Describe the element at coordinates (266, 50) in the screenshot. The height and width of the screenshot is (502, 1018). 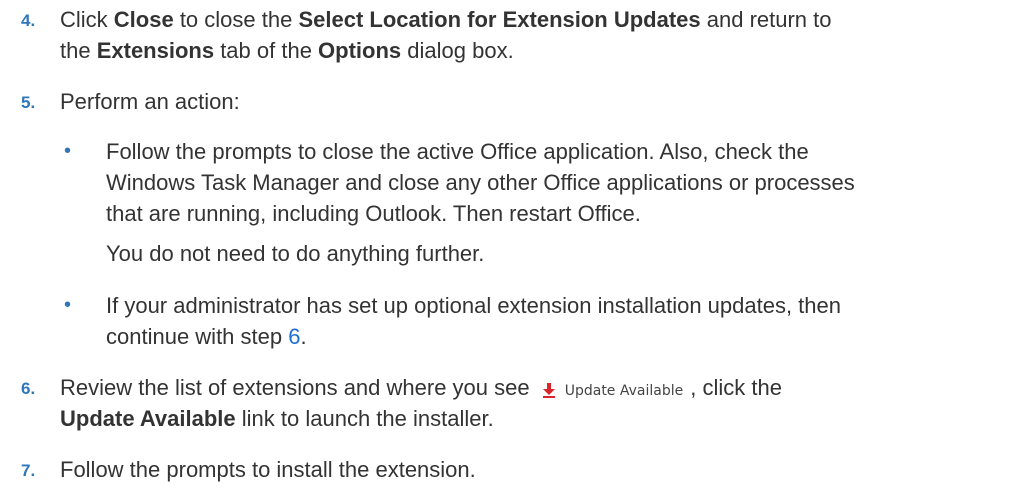
I see `text-run: tab of the` at that location.